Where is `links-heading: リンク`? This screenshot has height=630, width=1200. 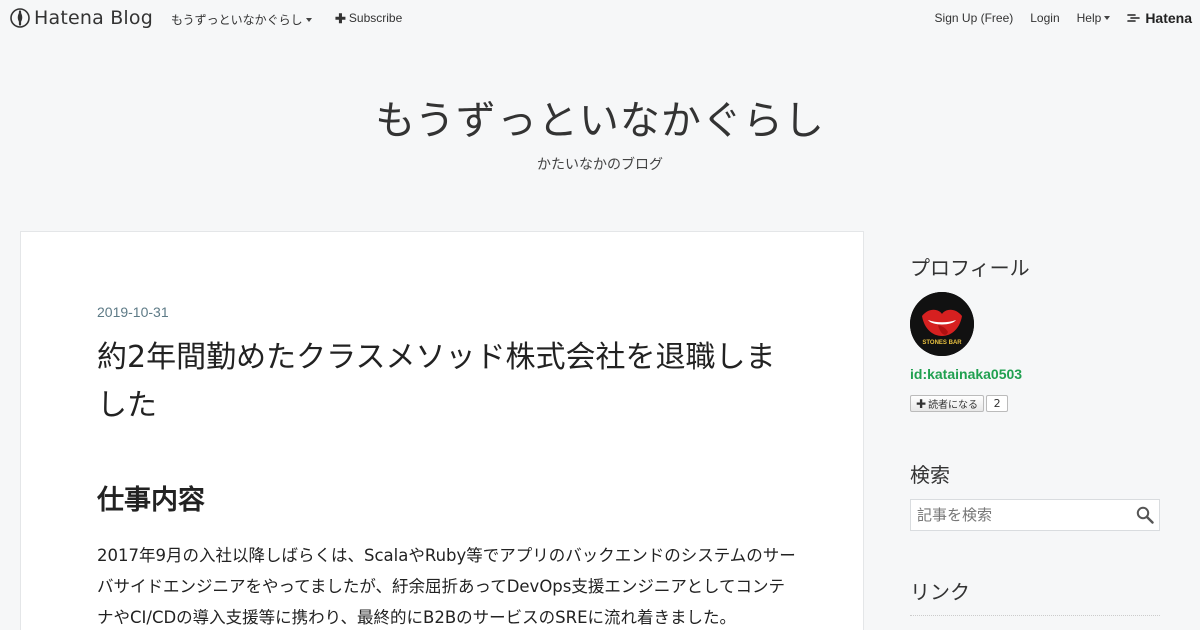 links-heading: リンク is located at coordinates (940, 592).